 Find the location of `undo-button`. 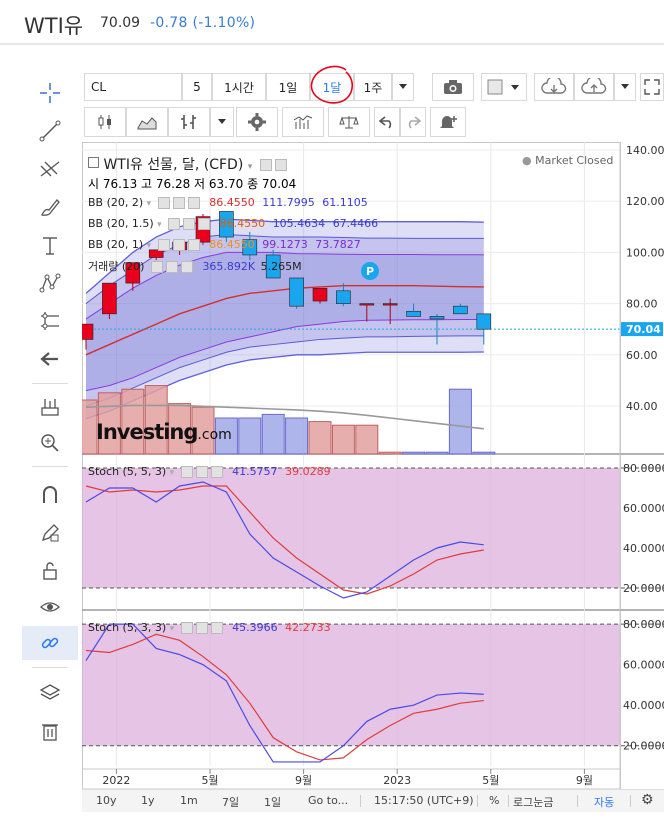

undo-button is located at coordinates (387, 122).